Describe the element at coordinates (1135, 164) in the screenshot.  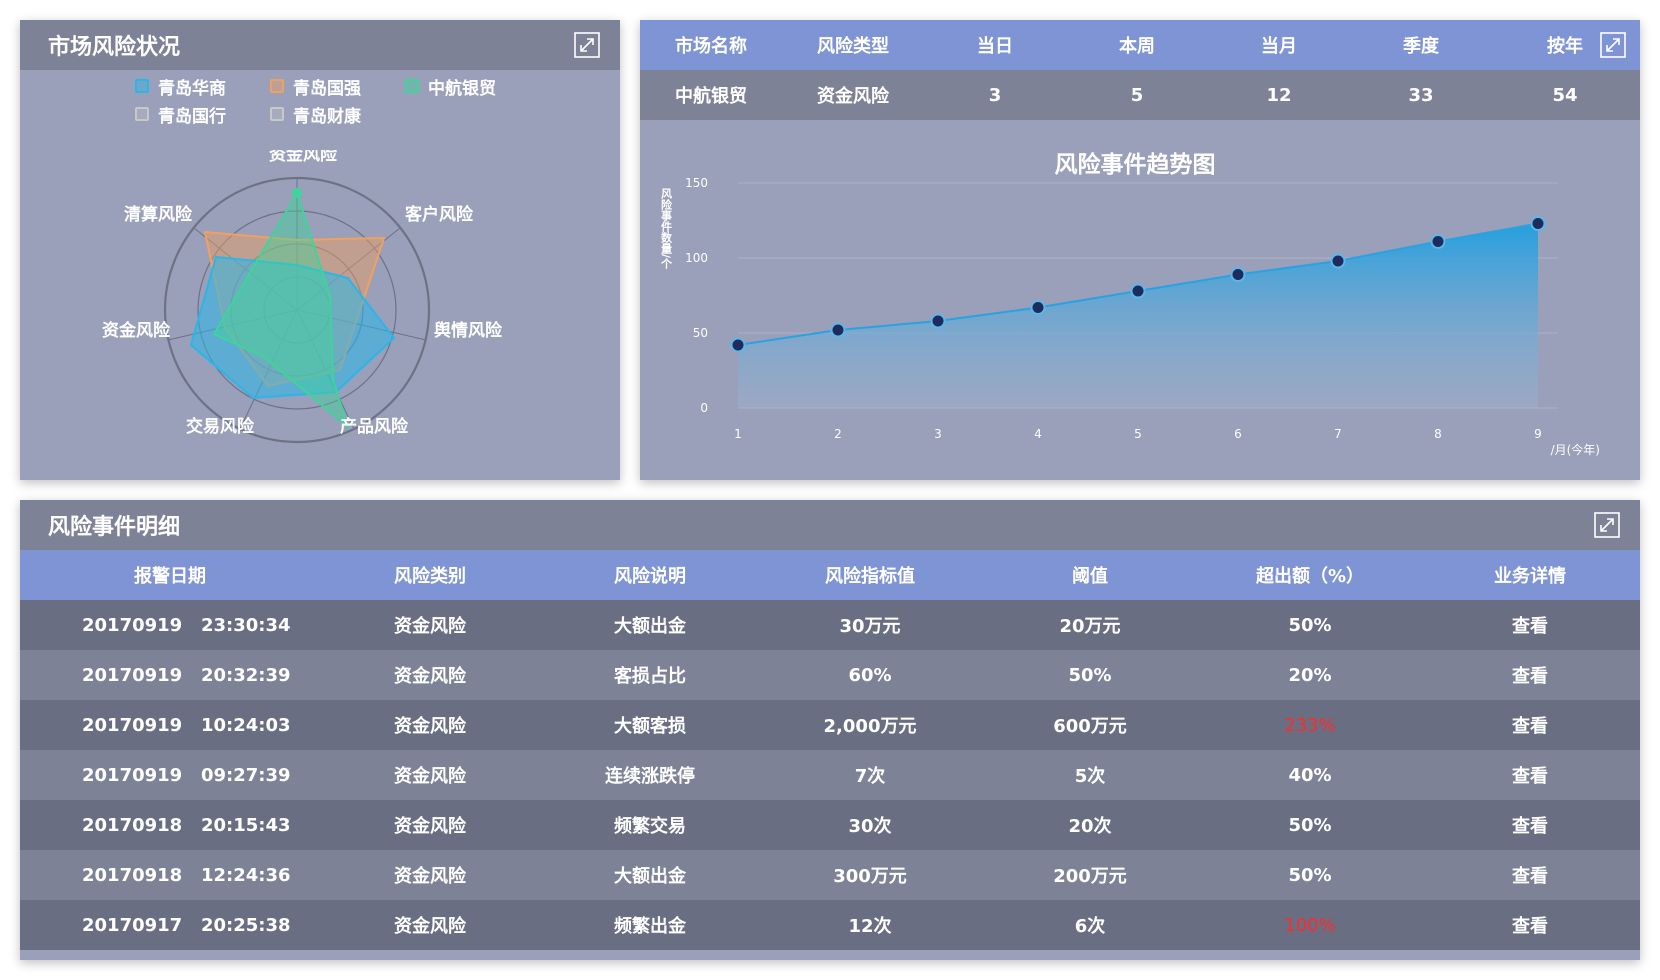
I see `chart-title: 风险事件趋势图` at that location.